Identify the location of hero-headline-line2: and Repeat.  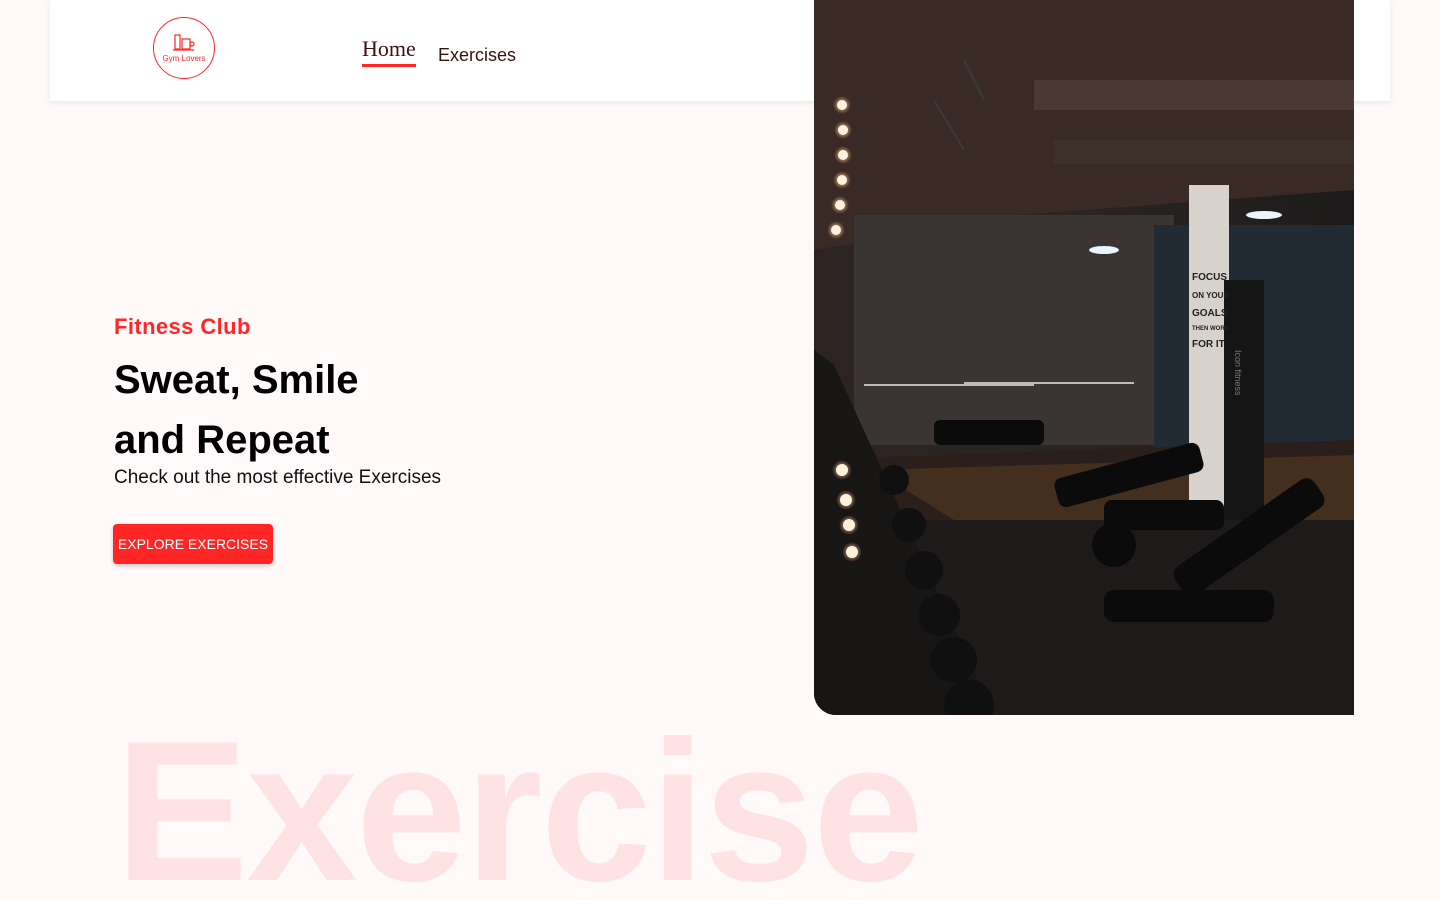
(222, 440).